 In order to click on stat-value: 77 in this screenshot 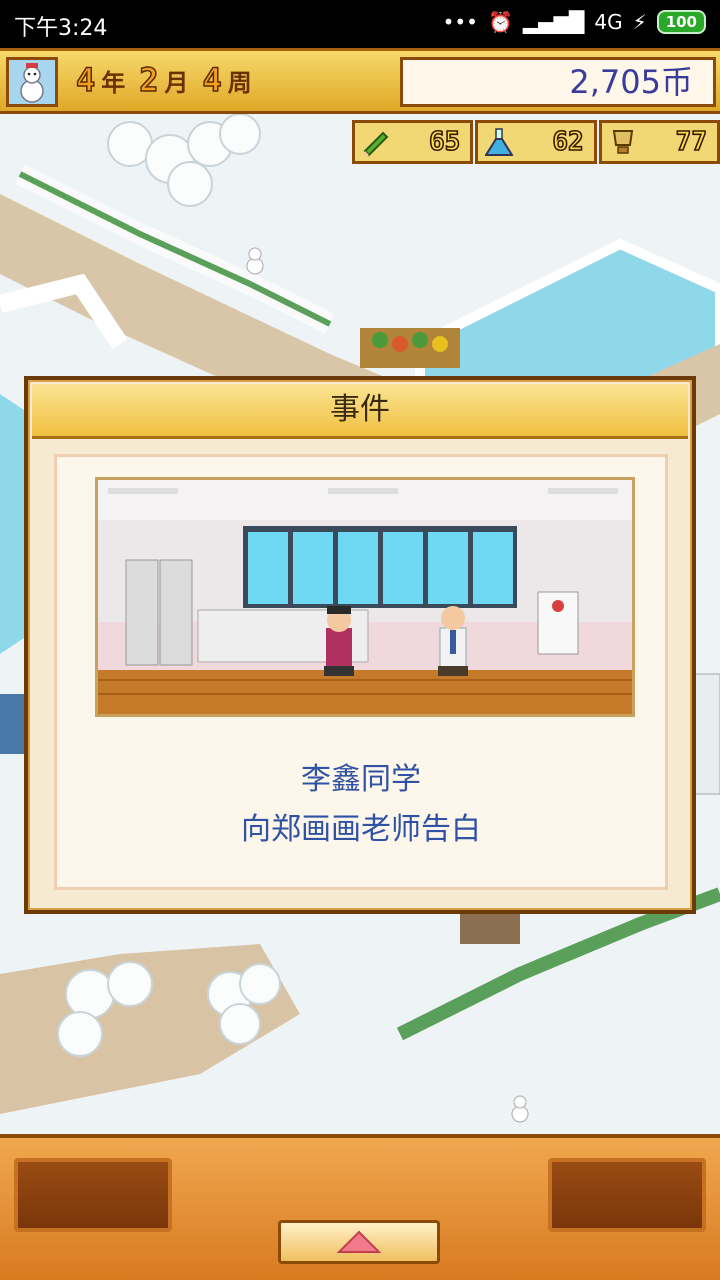, I will do `click(691, 142)`.